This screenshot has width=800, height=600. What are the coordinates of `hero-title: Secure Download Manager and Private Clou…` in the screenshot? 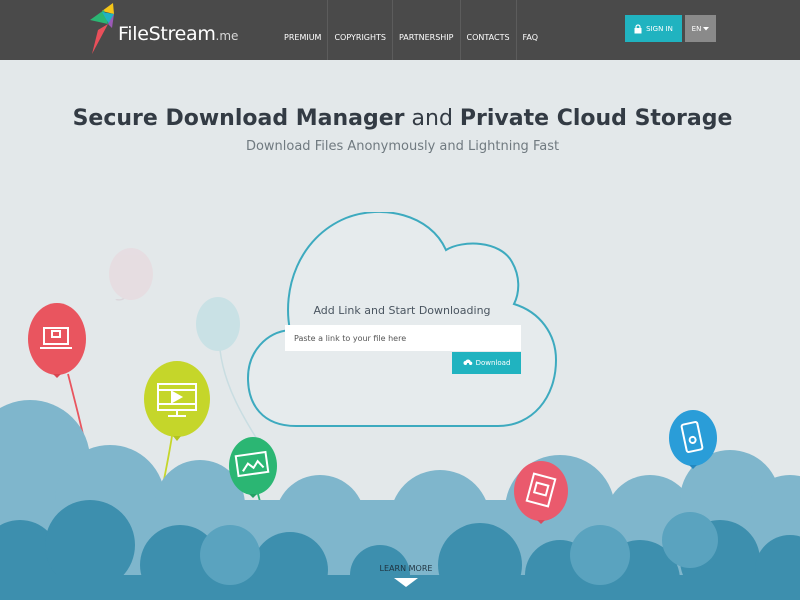 It's located at (400, 118).